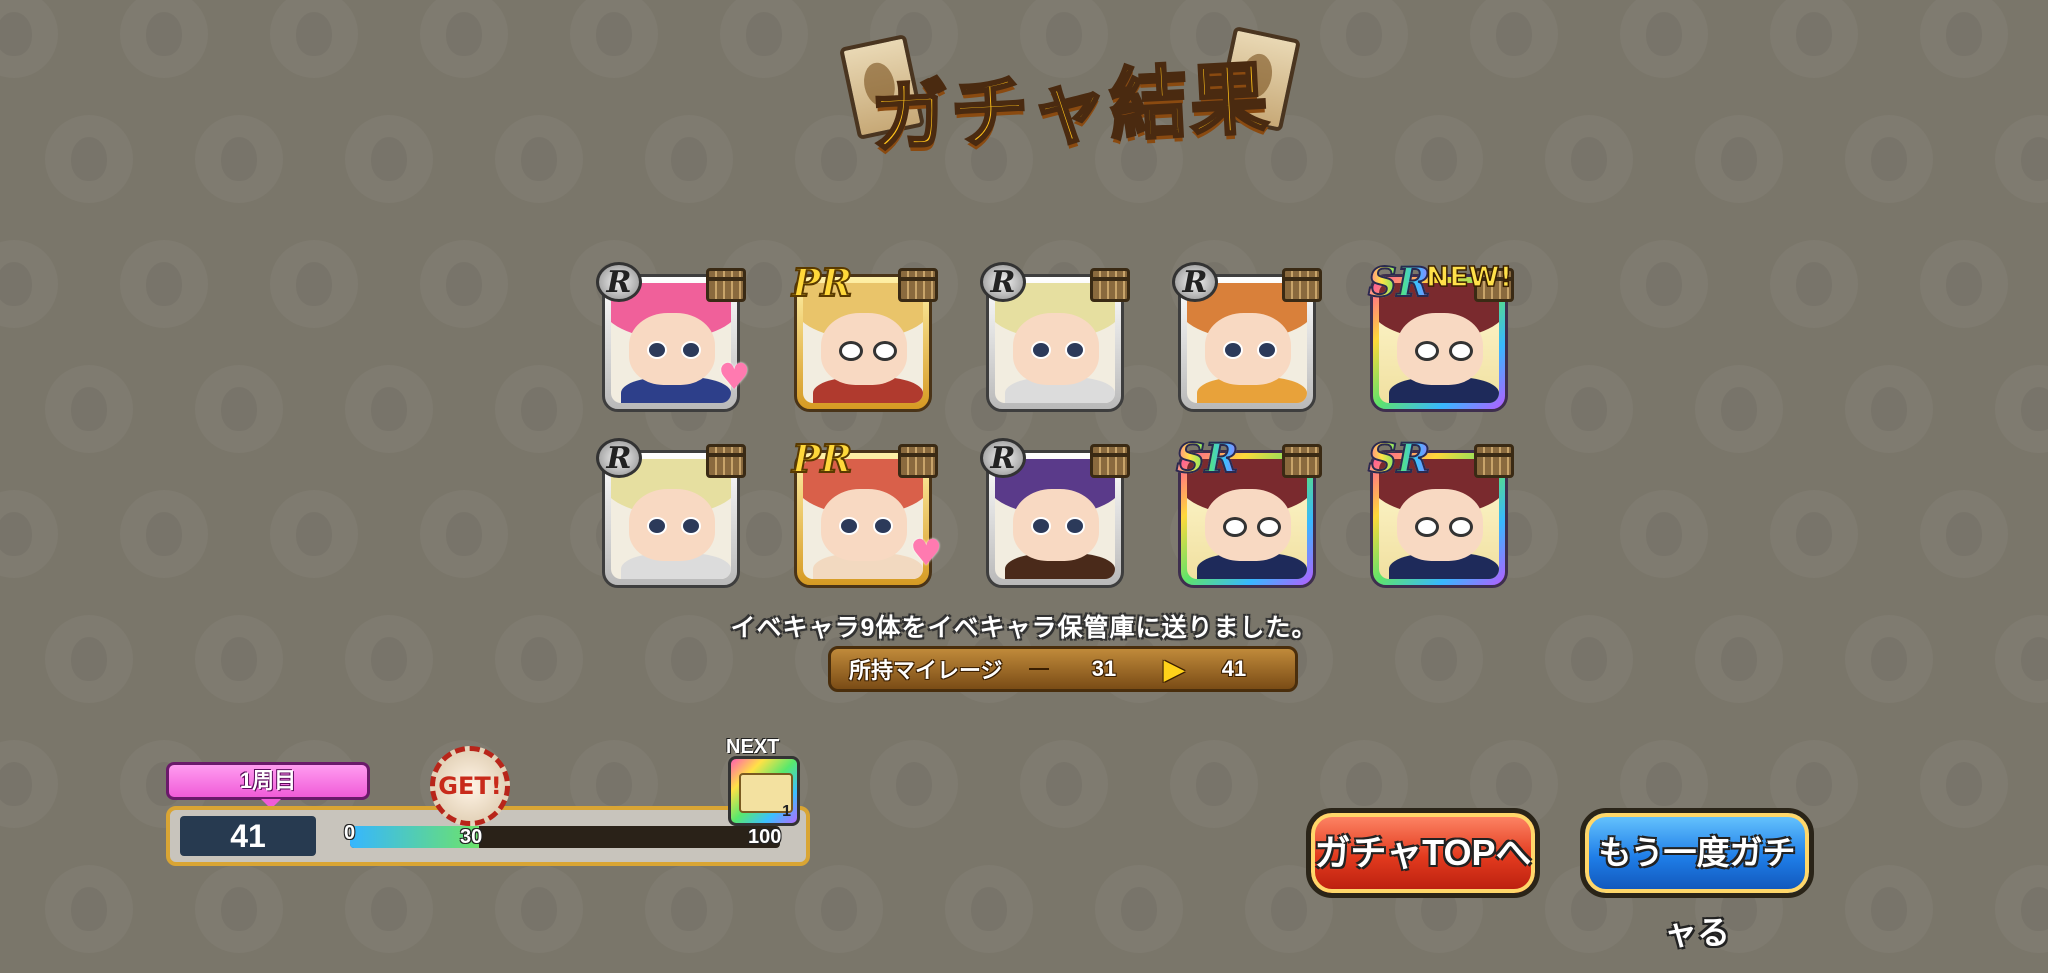 The height and width of the screenshot is (973, 2048). I want to click on tick-min: 0, so click(350, 833).